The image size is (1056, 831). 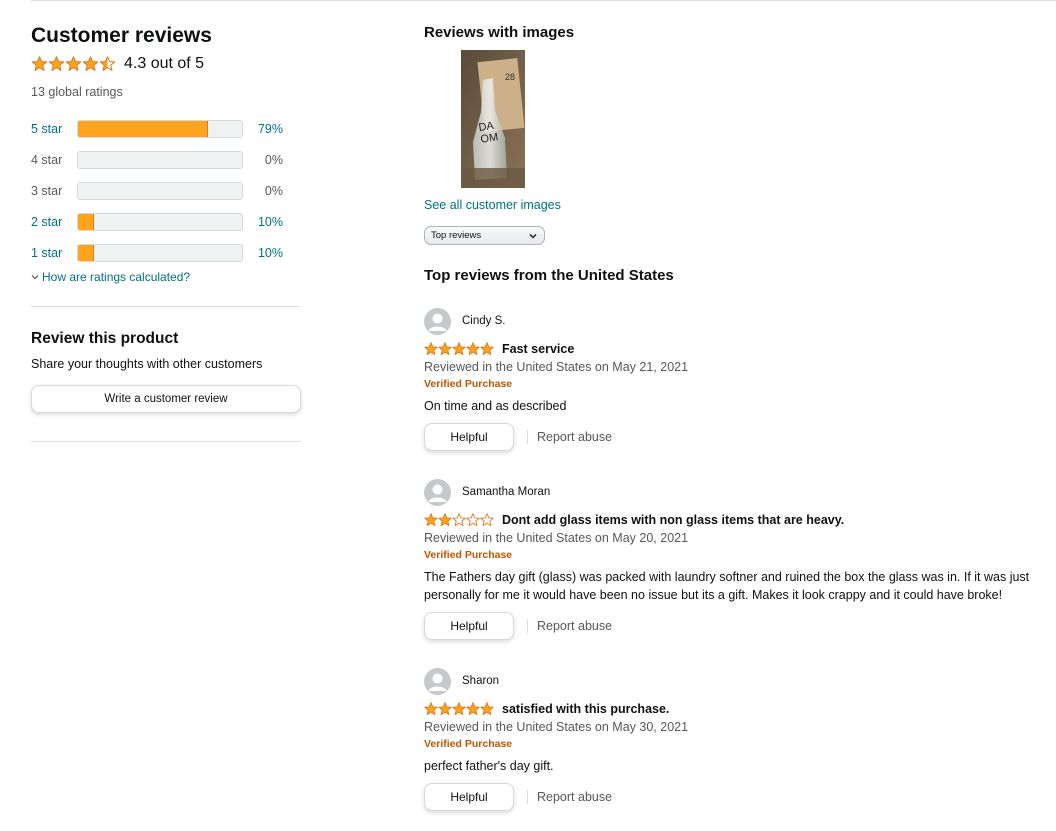 I want to click on see-all-customer-images-link: See all customer images, so click(x=729, y=205).